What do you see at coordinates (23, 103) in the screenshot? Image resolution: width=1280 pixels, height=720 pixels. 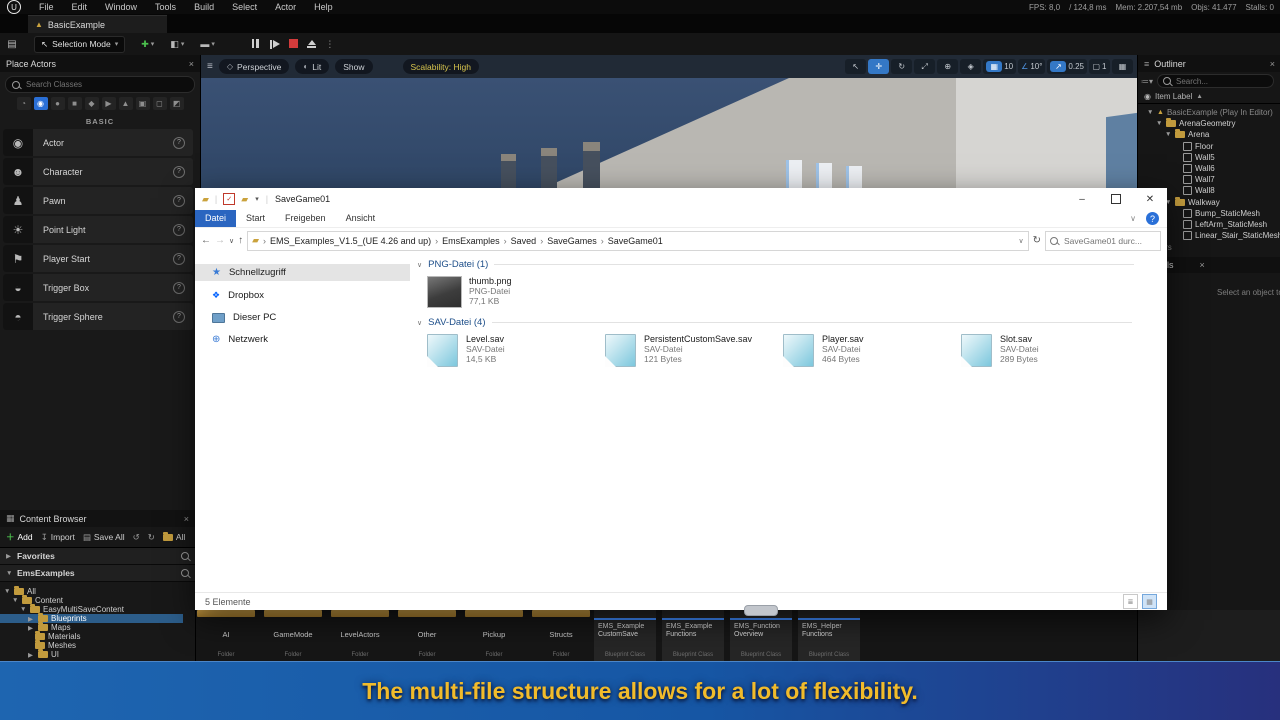 I see `recently-placed-icon: ◔` at bounding box center [23, 103].